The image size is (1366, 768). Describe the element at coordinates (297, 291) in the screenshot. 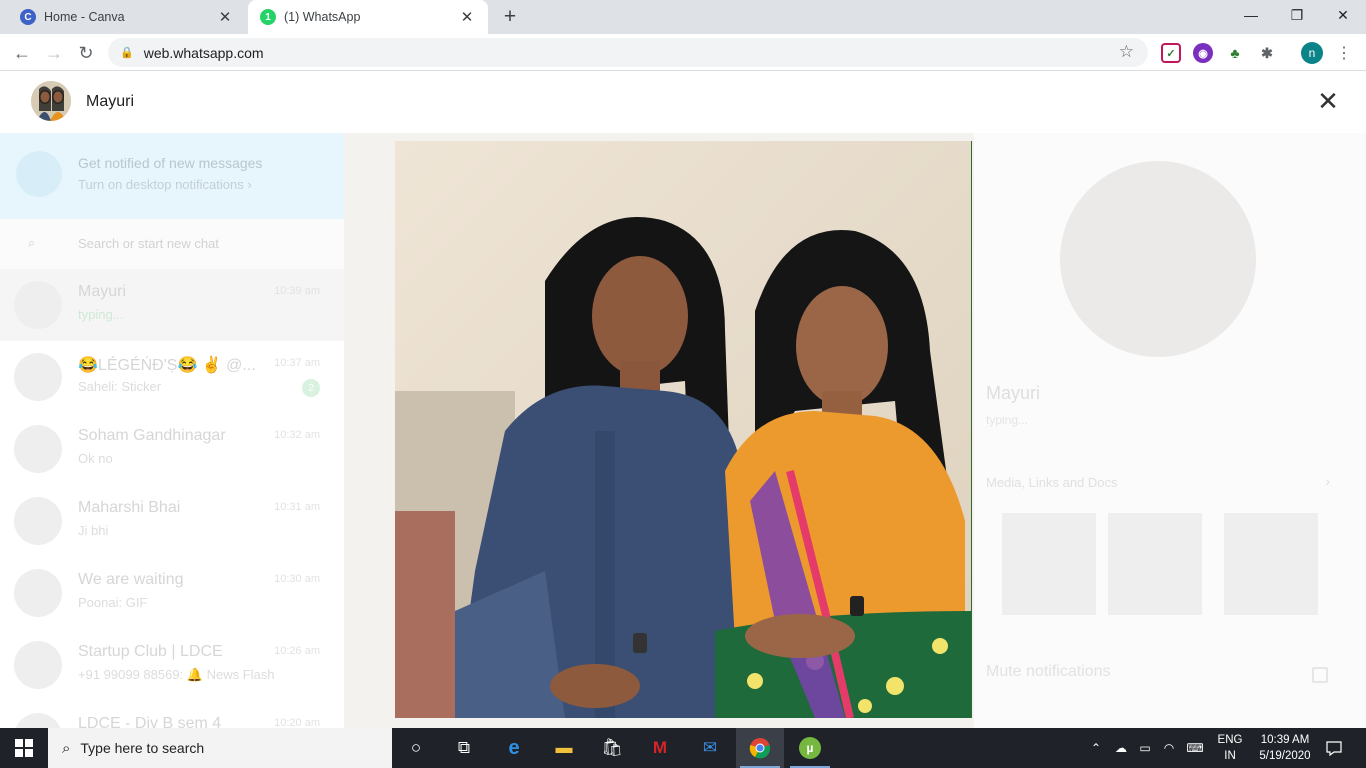

I see `chat-time: 10:39 am` at that location.